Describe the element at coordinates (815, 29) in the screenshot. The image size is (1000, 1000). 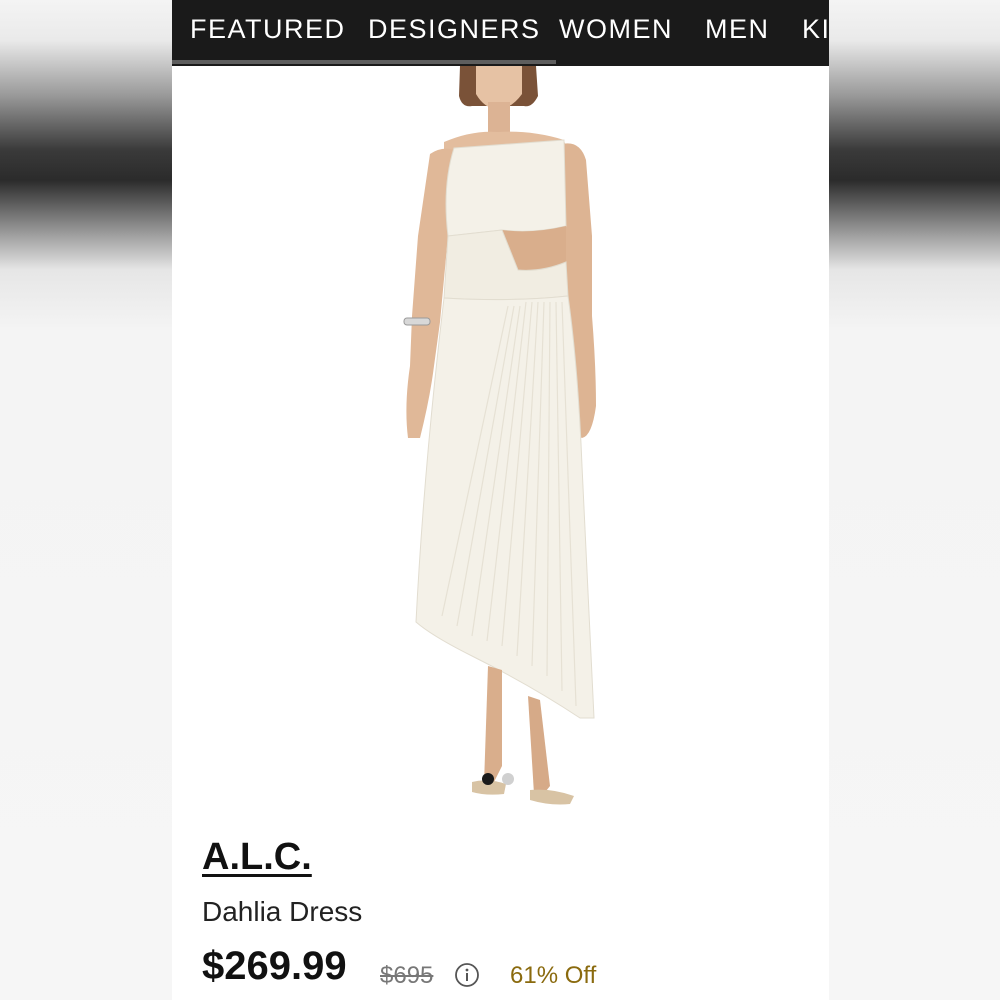
I see `nav-item-kids: KI` at that location.